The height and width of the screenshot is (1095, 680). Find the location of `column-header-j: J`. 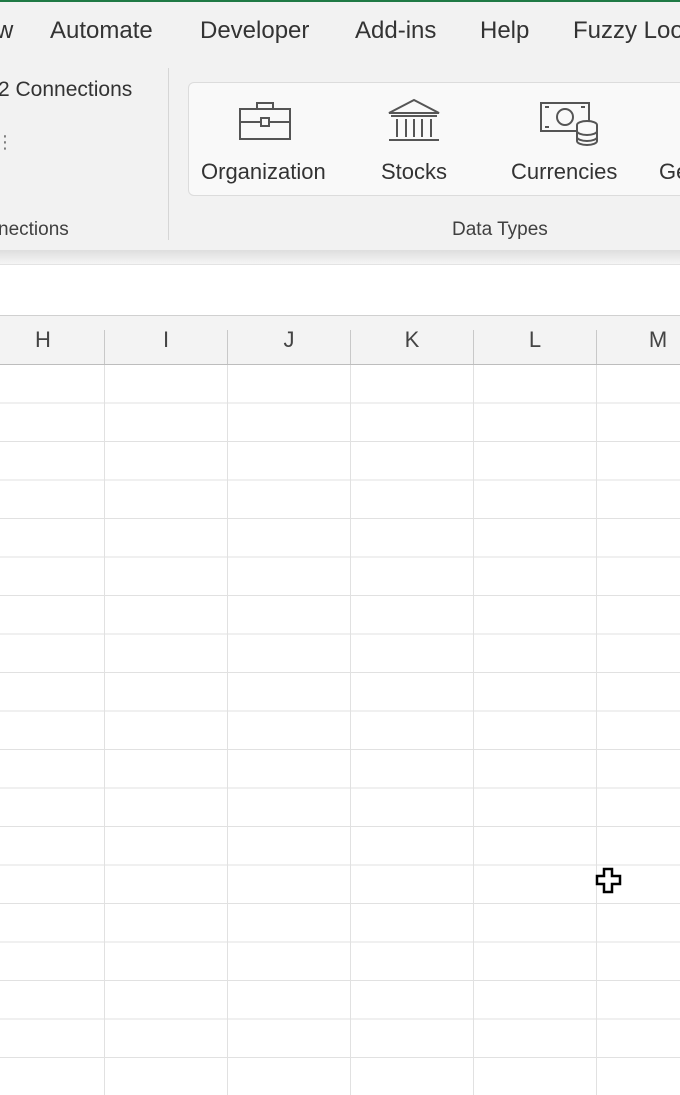

column-header-j: J is located at coordinates (289, 340).